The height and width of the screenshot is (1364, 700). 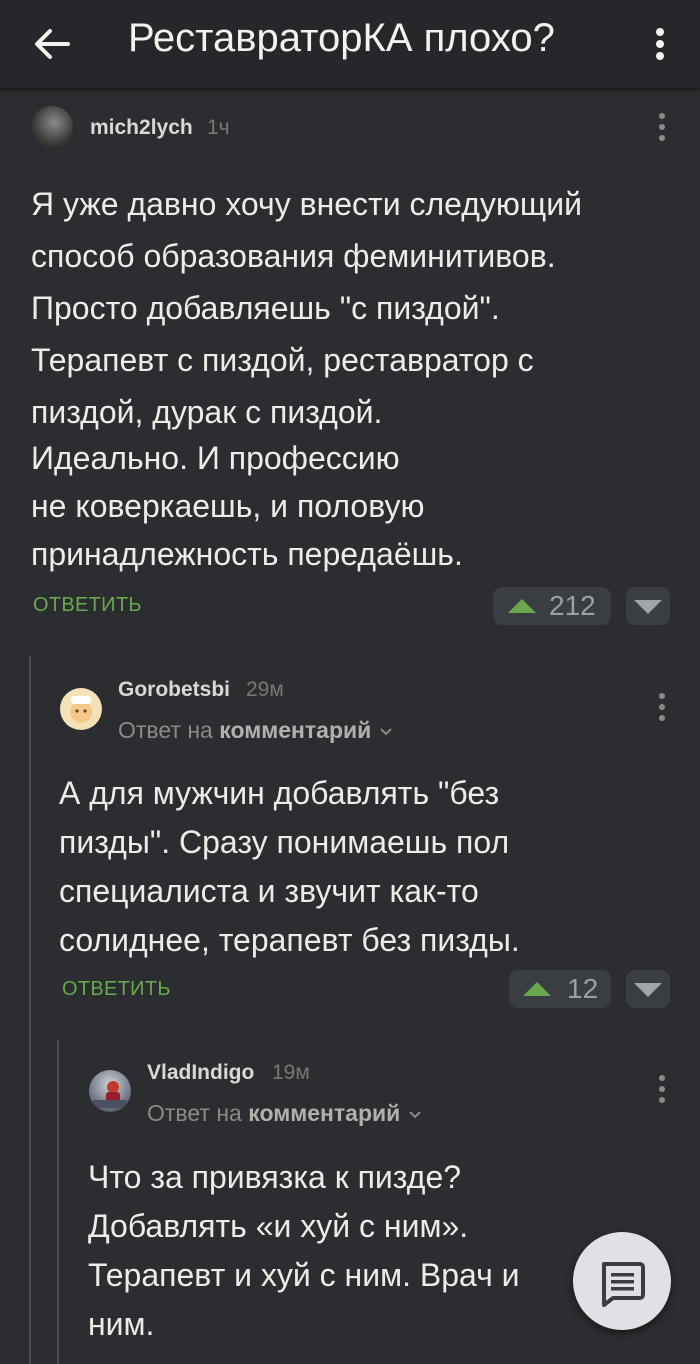 I want to click on avatar-person-icon, so click(x=110, y=1094).